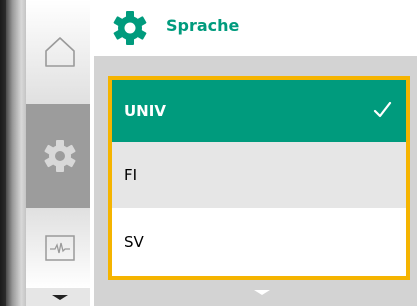 The image size is (417, 306). What do you see at coordinates (382, 109) in the screenshot?
I see `checkmark-icon` at bounding box center [382, 109].